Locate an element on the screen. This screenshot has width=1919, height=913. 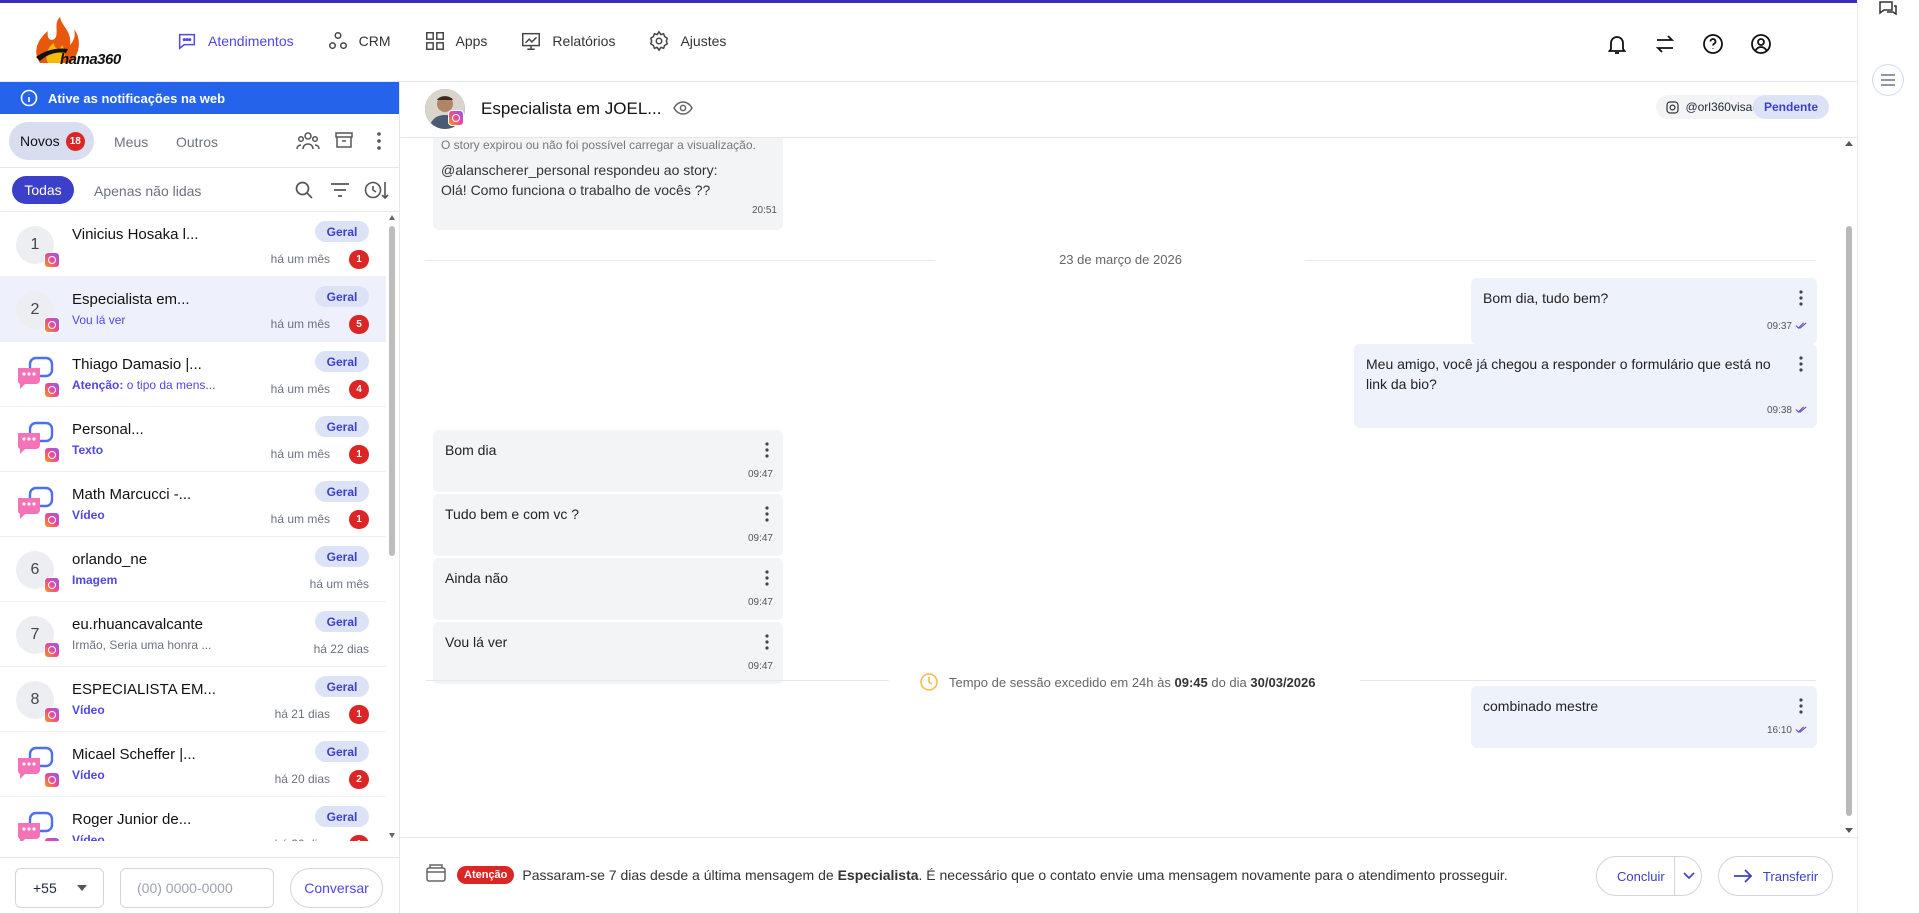
concluir-button: Concluir is located at coordinates (1649, 876).